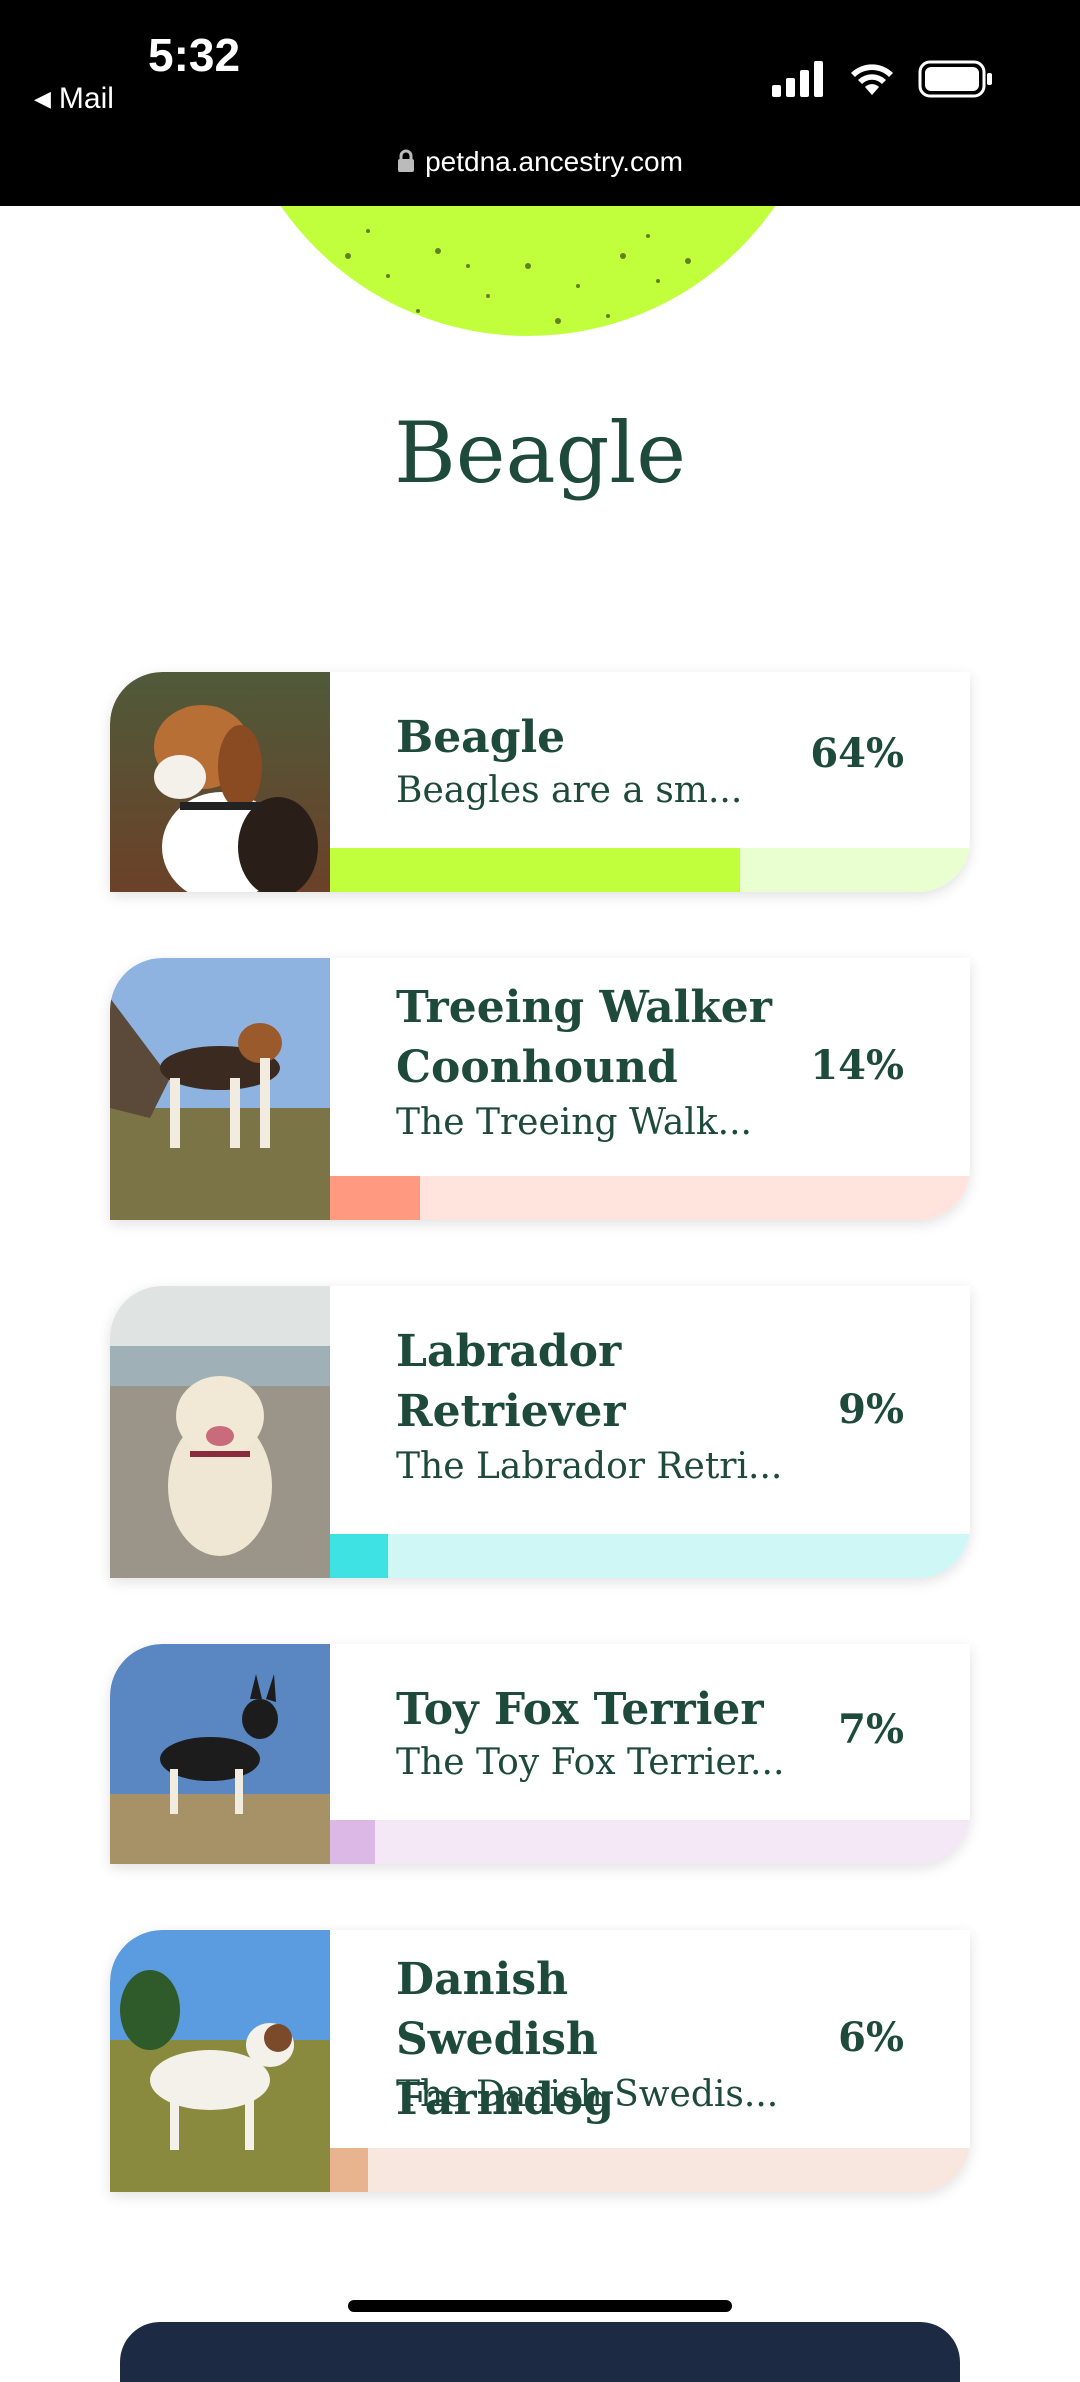  Describe the element at coordinates (857, 753) in the screenshot. I see `breed-percent: 64%` at that location.